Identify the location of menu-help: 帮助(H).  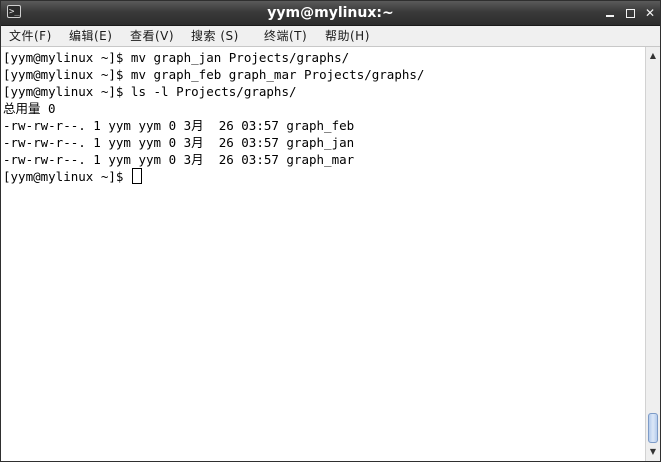
(347, 36).